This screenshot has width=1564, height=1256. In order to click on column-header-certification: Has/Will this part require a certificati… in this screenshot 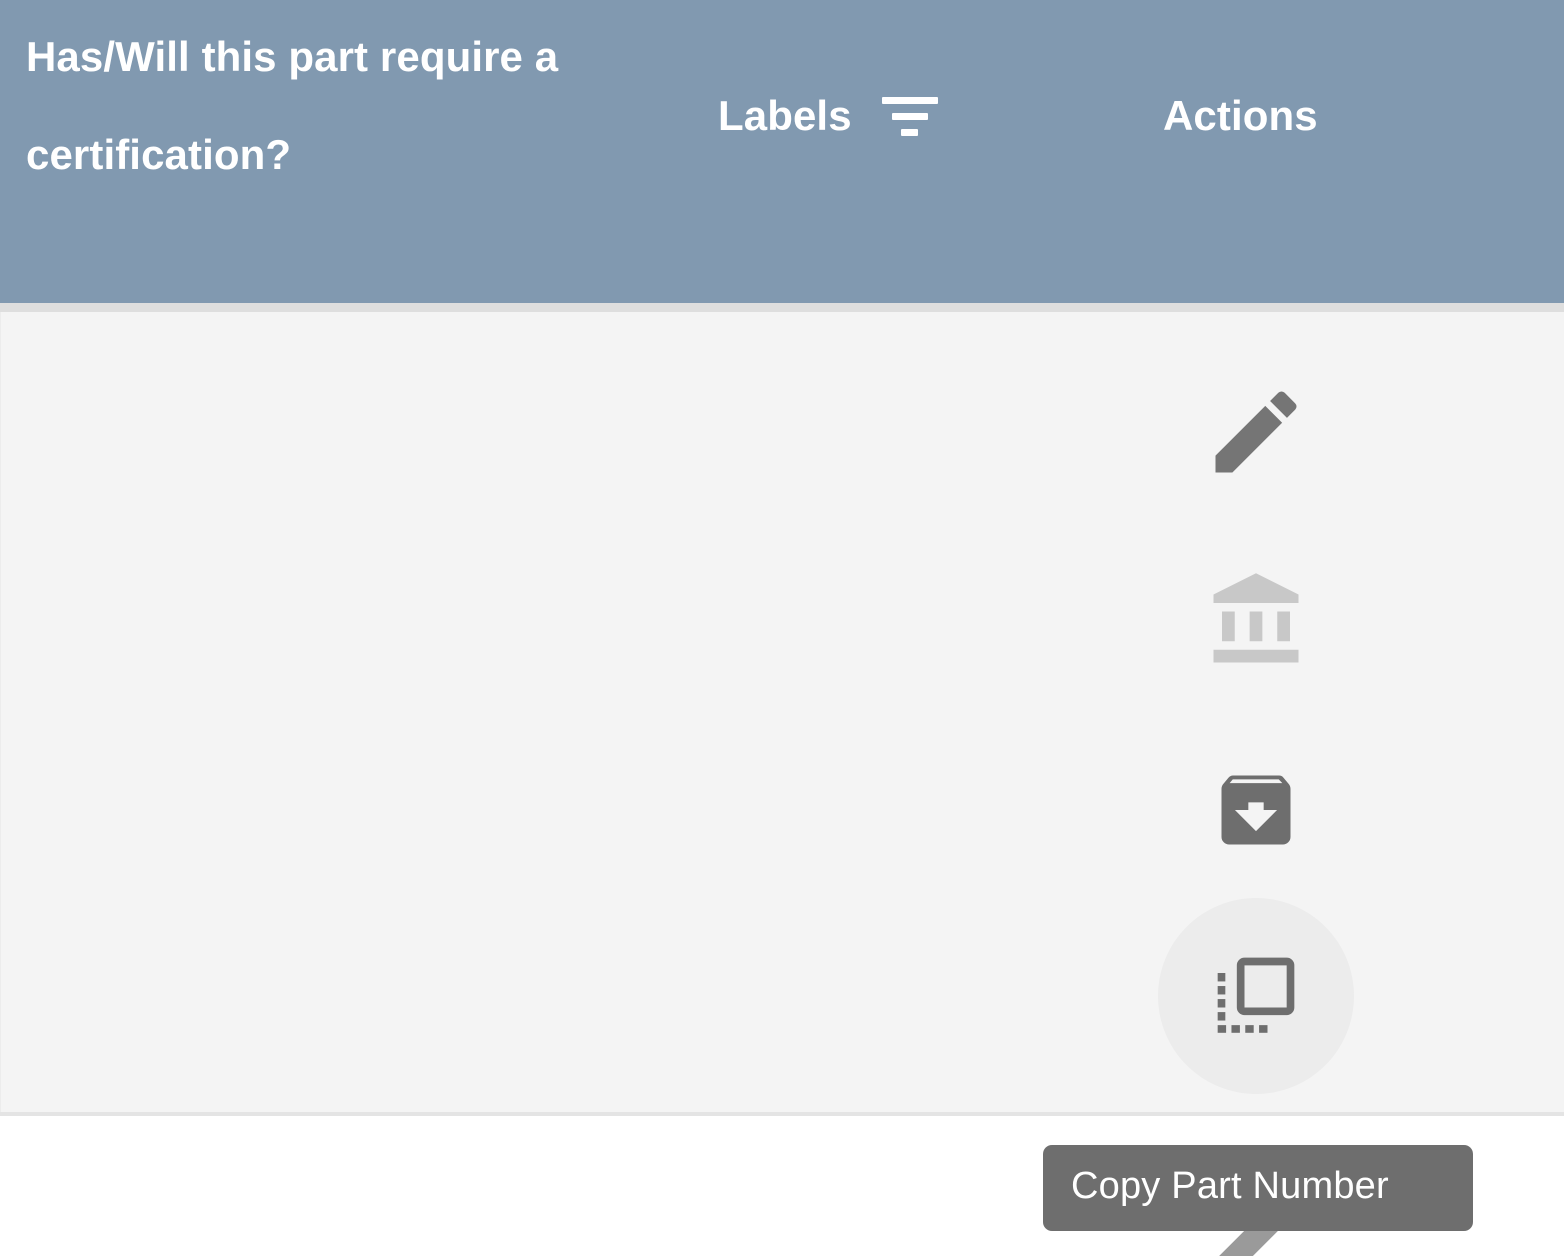, I will do `click(326, 106)`.